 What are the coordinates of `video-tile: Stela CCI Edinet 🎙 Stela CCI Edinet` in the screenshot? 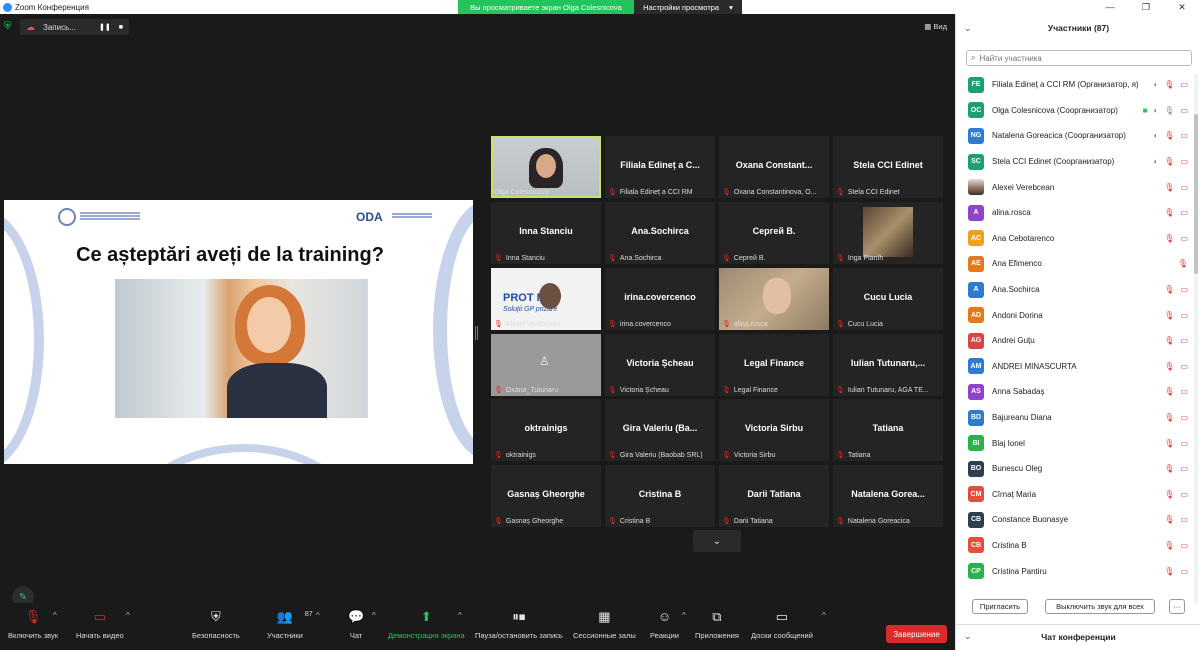 It's located at (888, 167).